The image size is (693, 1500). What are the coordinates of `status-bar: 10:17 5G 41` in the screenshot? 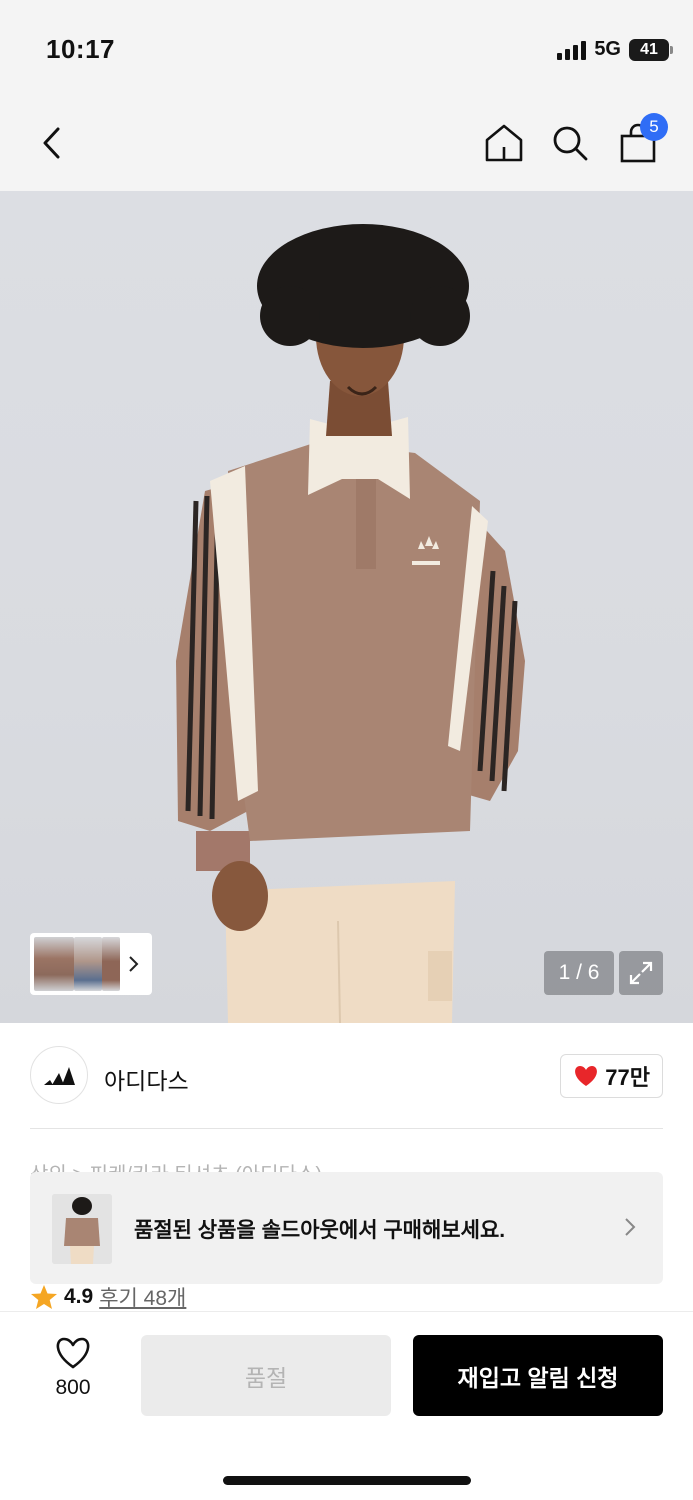 It's located at (346, 47).